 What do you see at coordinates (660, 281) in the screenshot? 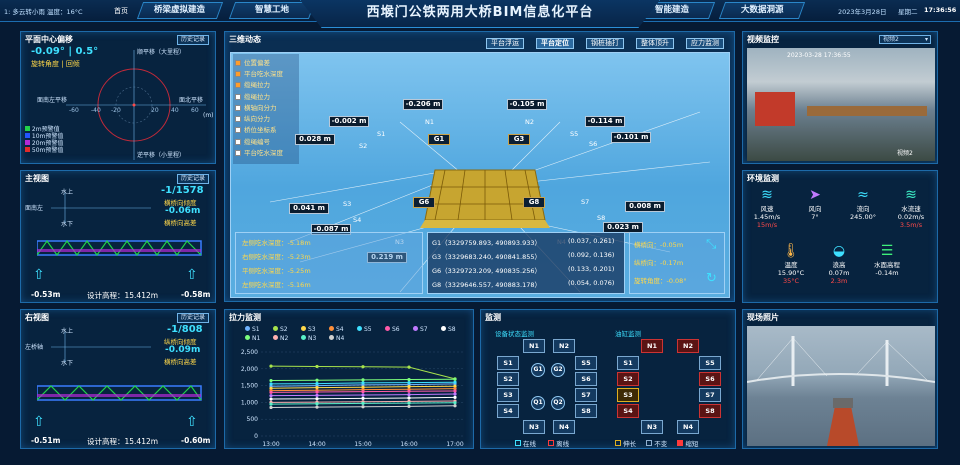
I see `deviation-value: 旋转角度：-0.08°` at bounding box center [660, 281].